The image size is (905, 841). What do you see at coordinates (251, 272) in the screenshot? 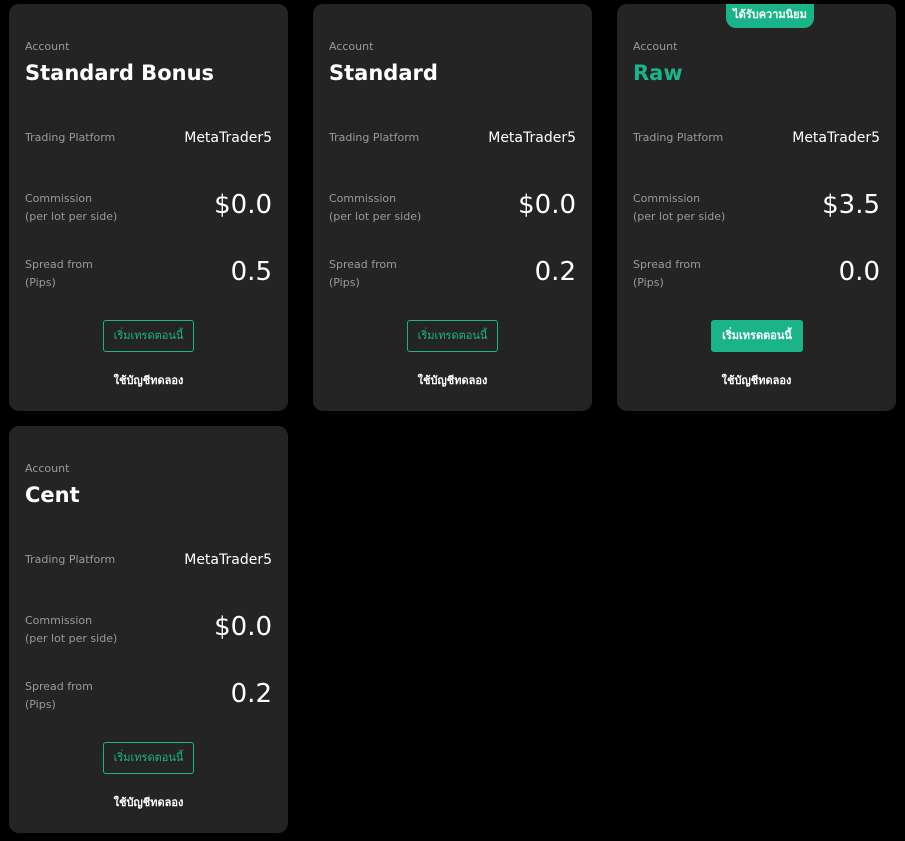
I see `spread-value: 0.5` at bounding box center [251, 272].